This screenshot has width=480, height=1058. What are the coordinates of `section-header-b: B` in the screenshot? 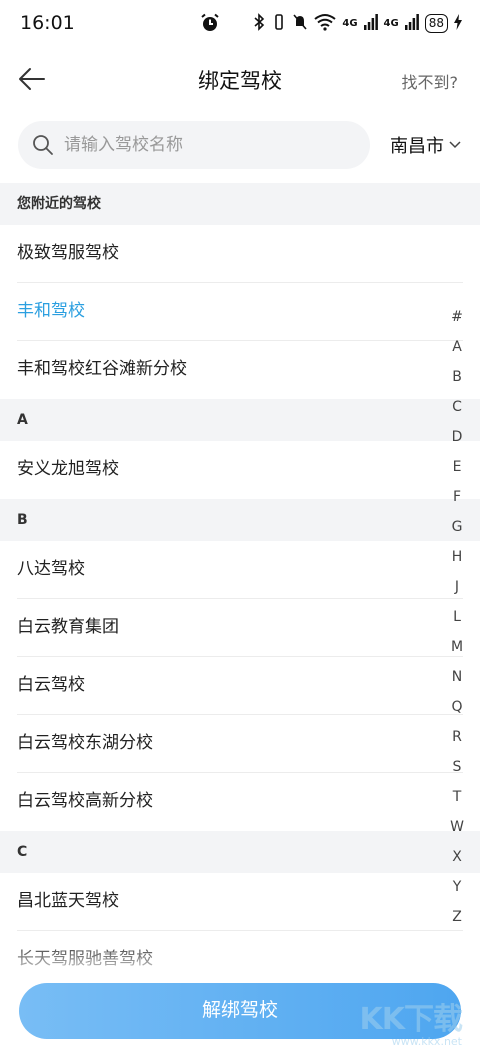 It's located at (240, 520).